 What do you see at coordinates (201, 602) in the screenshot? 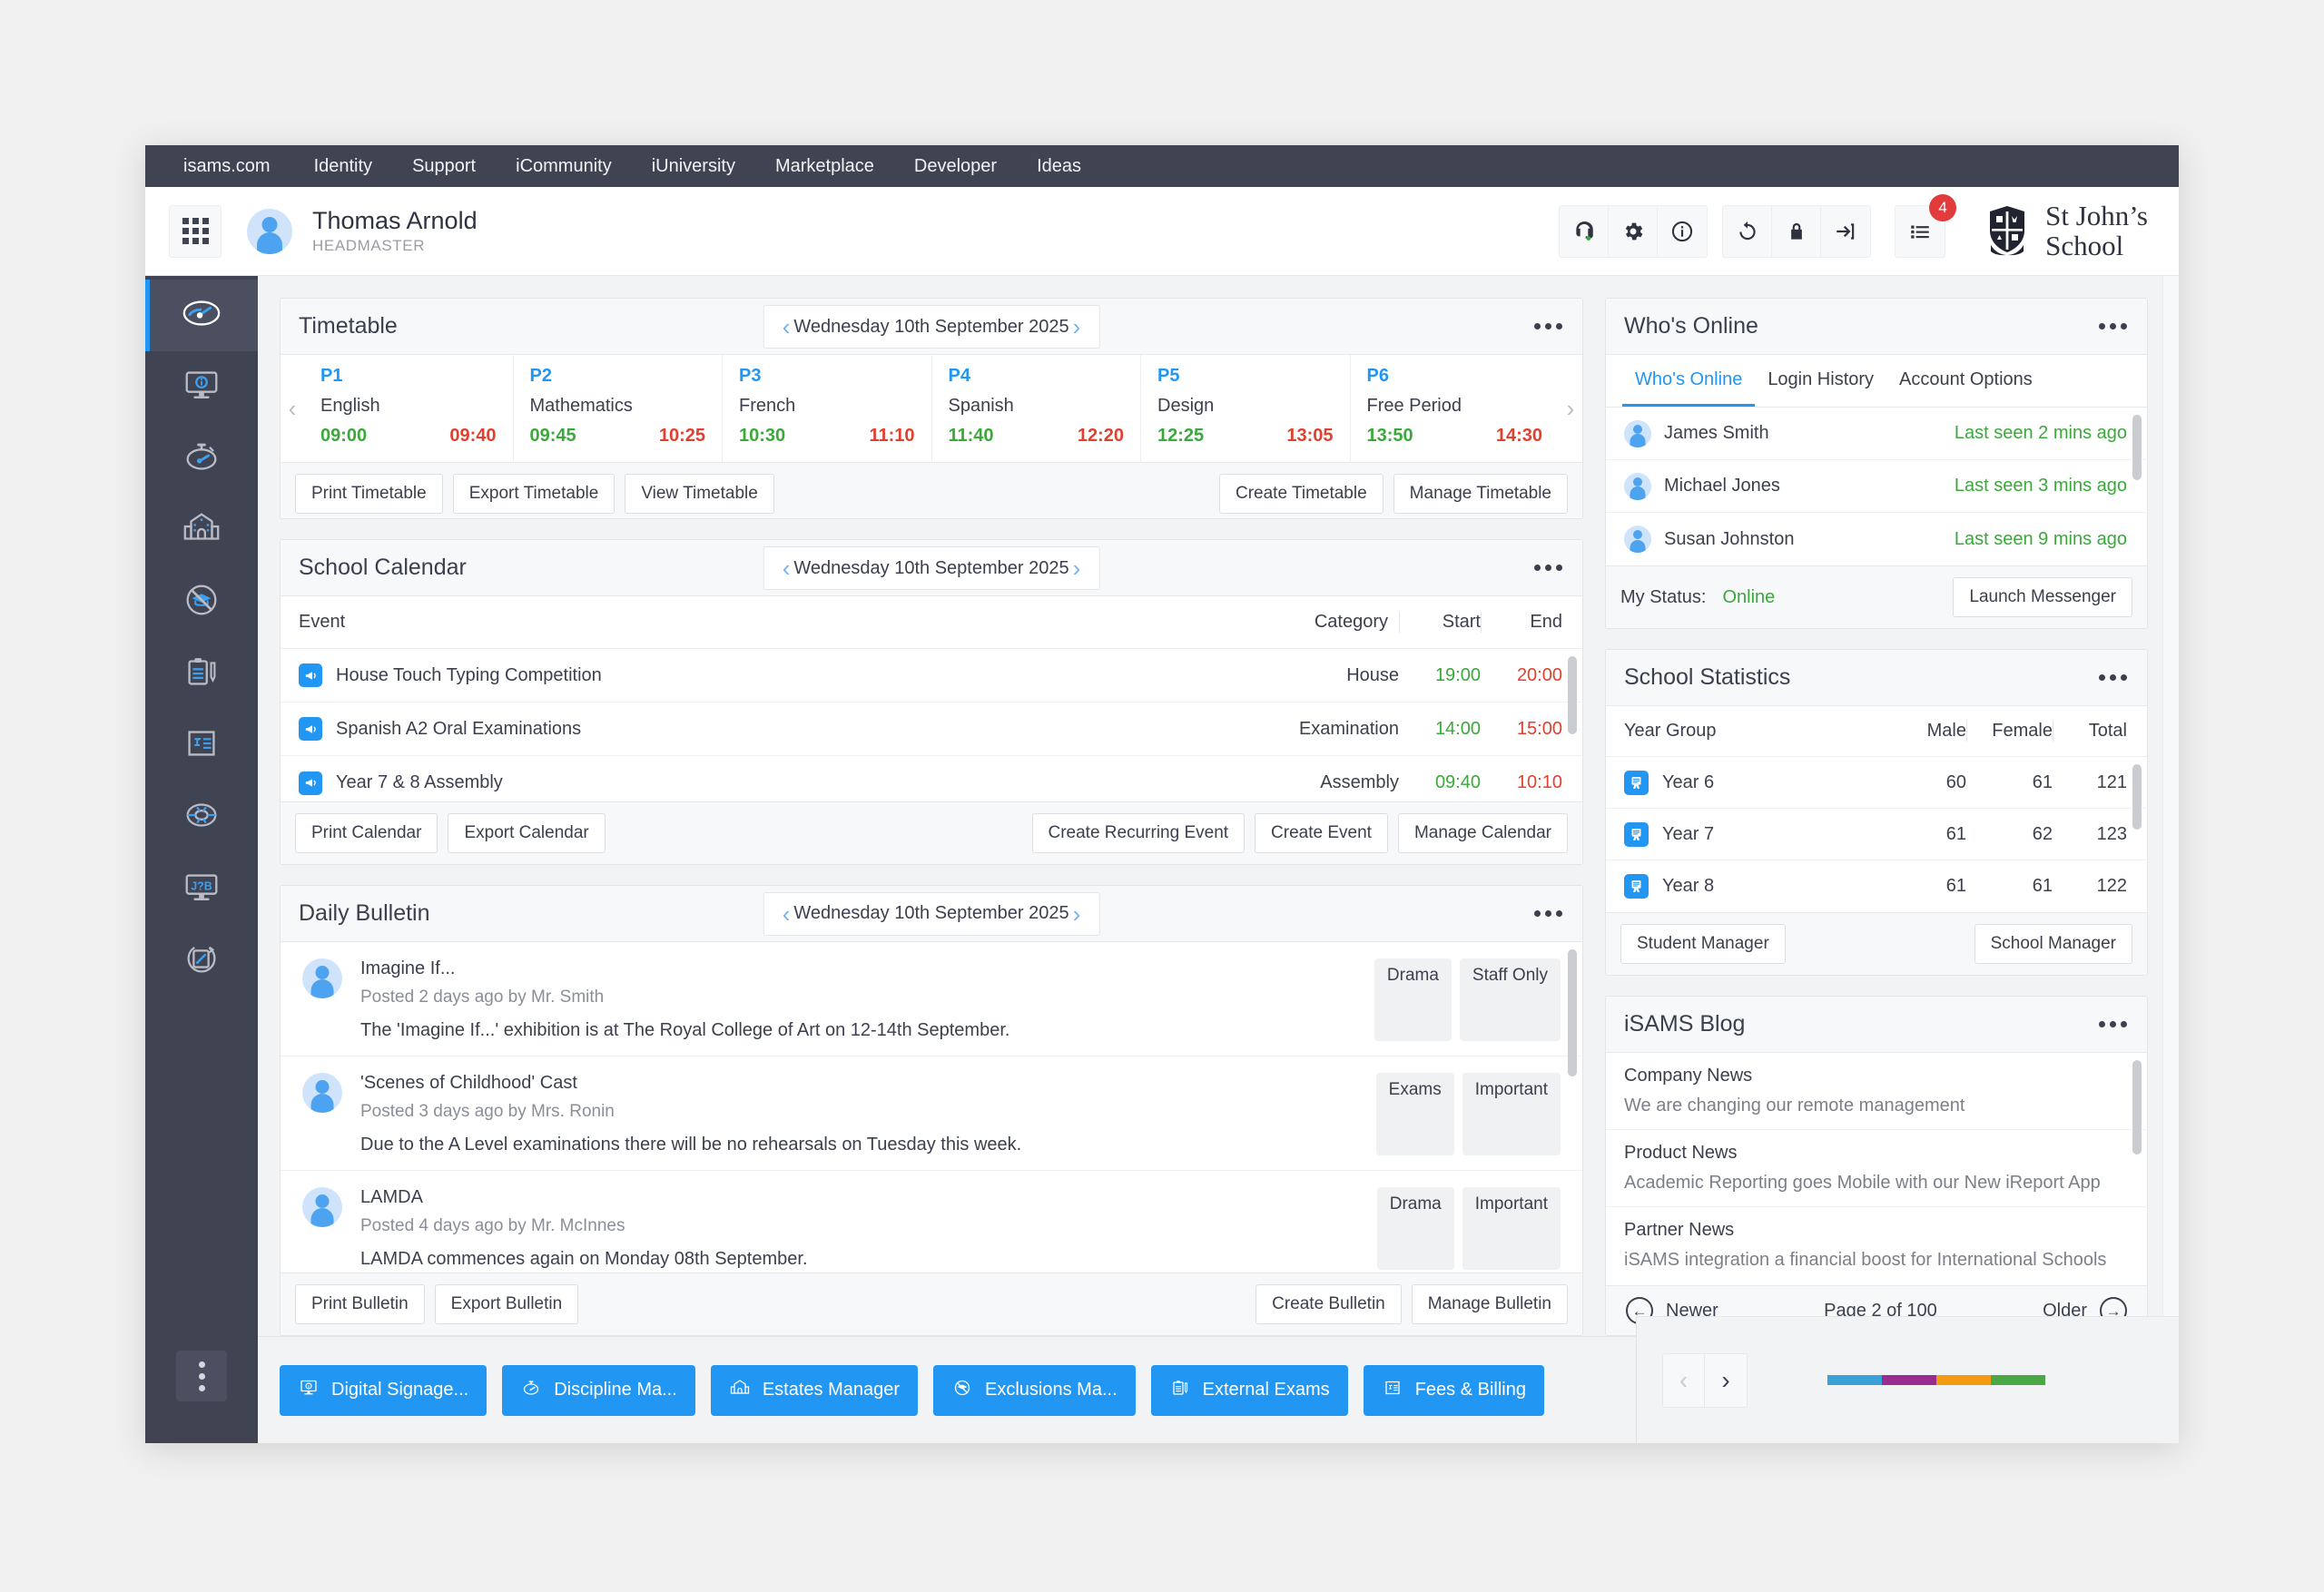
I see `sidebar-item-exclusions-manager` at bounding box center [201, 602].